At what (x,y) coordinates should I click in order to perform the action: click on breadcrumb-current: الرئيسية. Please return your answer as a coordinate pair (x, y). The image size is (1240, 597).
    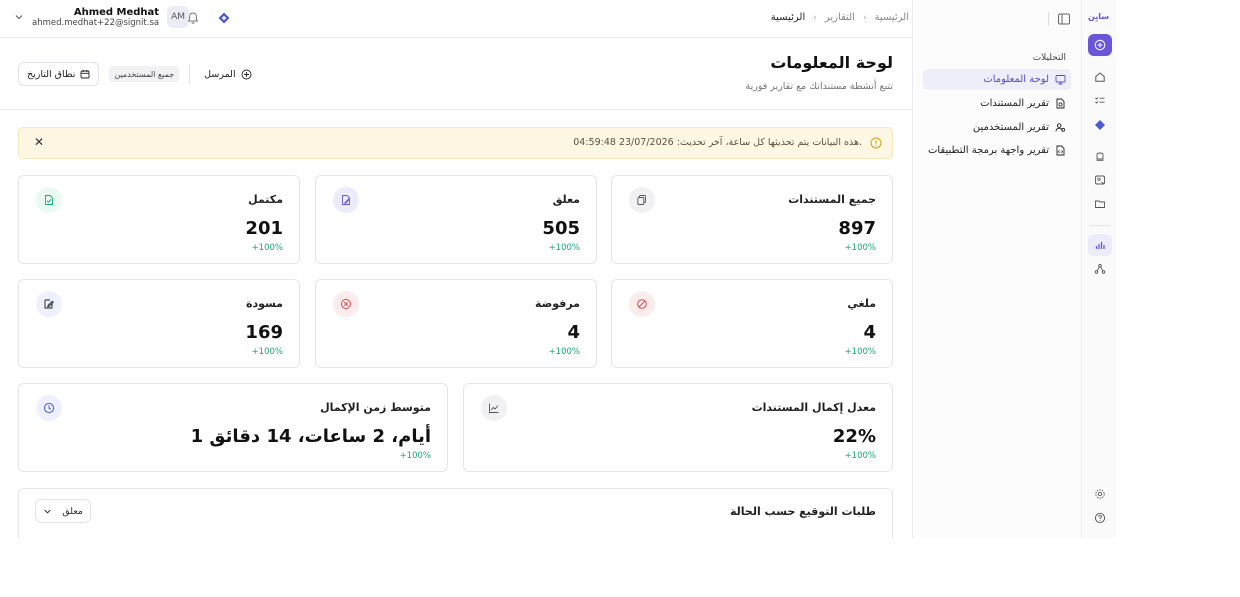
    Looking at the image, I should click on (788, 17).